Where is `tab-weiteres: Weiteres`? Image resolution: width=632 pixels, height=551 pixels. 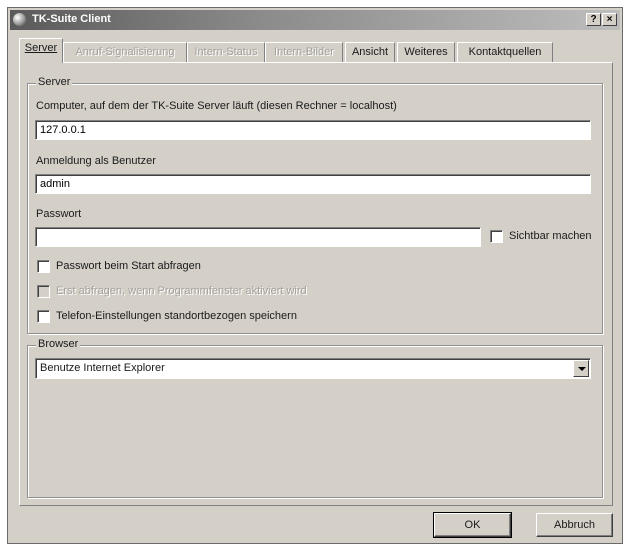
tab-weiteres: Weiteres is located at coordinates (426, 52).